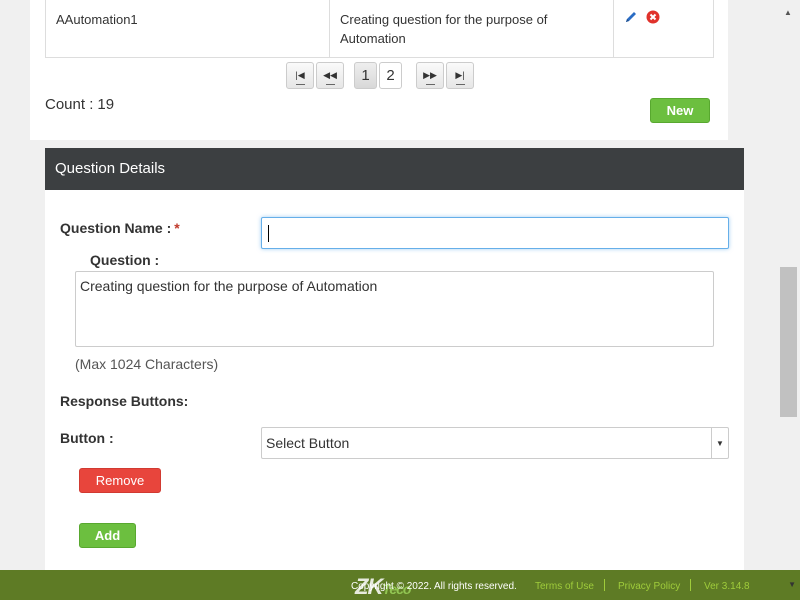 The width and height of the screenshot is (800, 600). I want to click on copyright-text: Copyright © 2022. All rights reserved., so click(434, 586).